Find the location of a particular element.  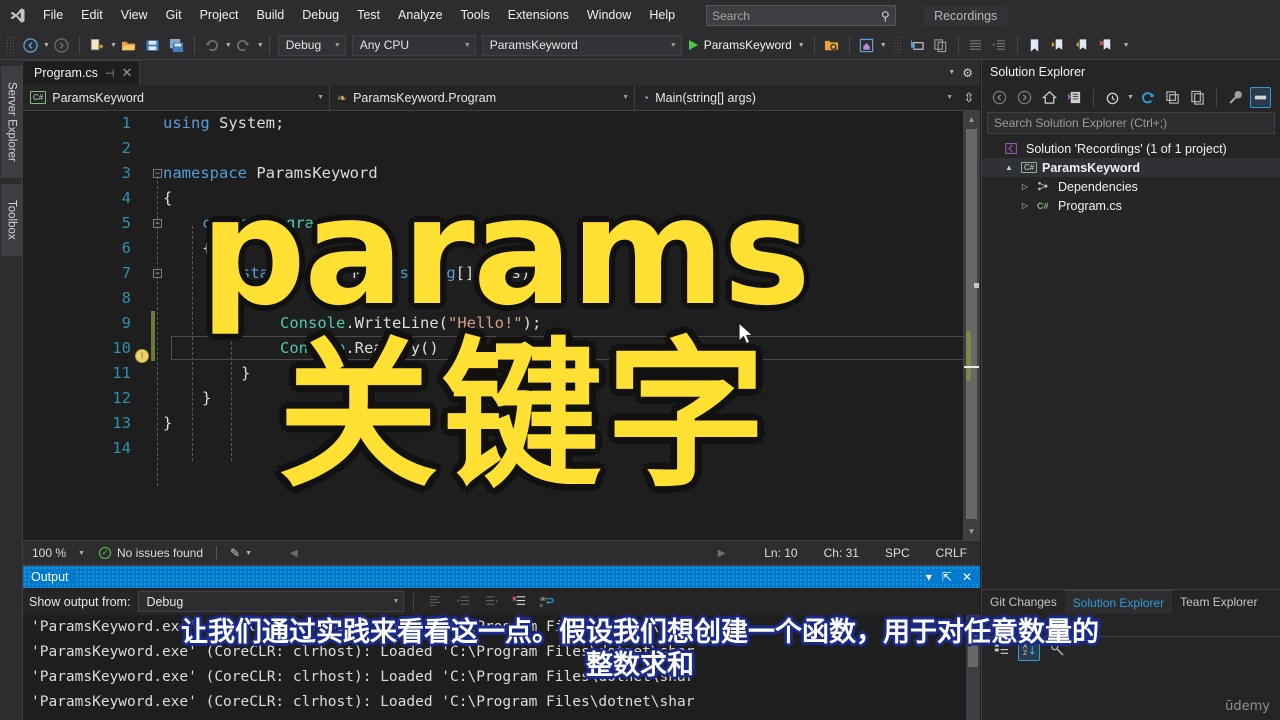

categorized-icon is located at coordinates (1001, 650).